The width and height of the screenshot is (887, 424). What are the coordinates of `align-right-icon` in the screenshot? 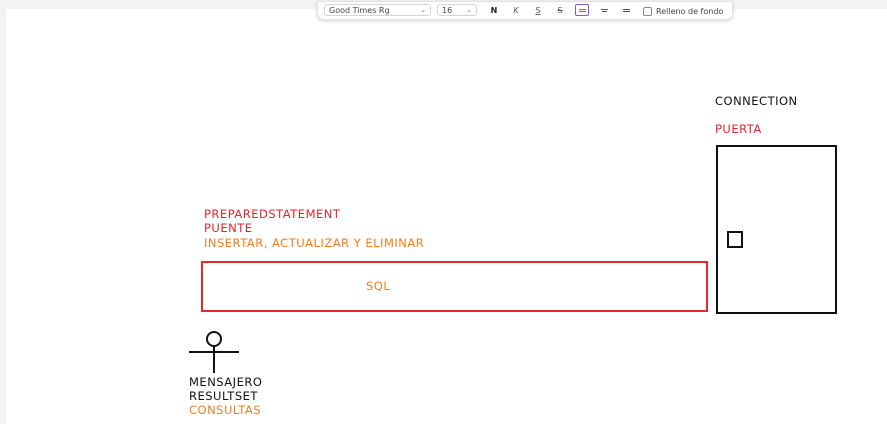 It's located at (626, 10).